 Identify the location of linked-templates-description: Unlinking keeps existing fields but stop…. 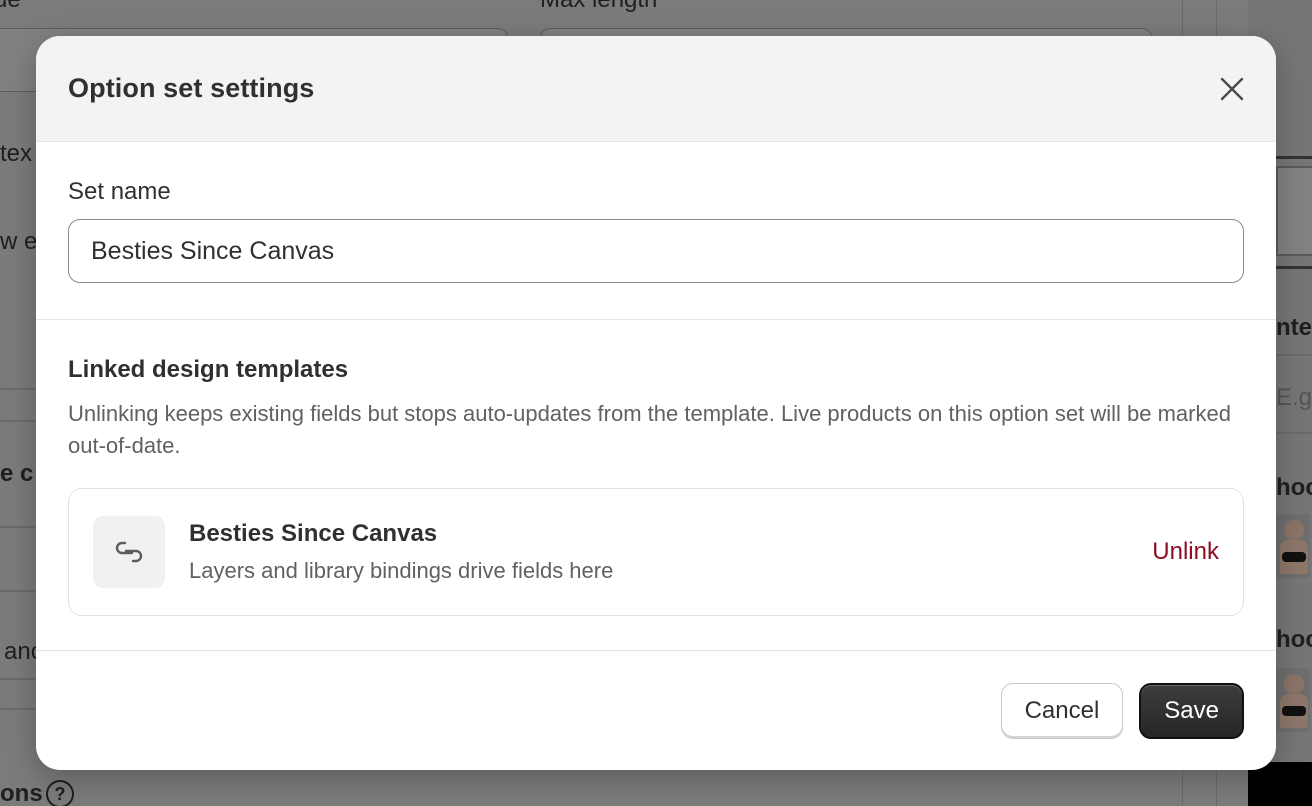
(649, 429).